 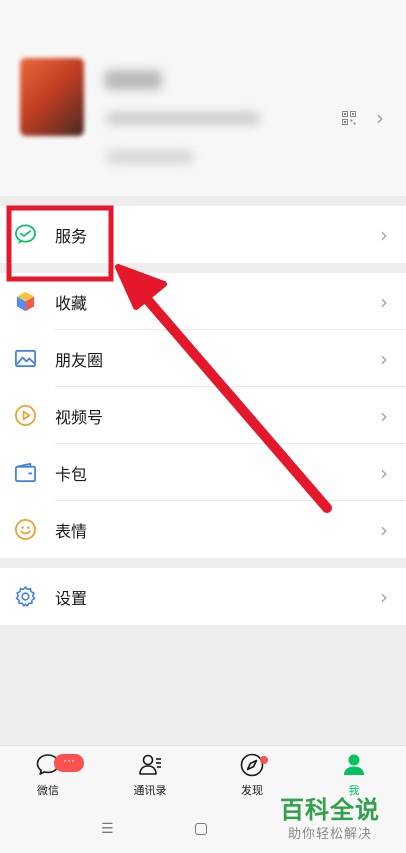 What do you see at coordinates (107, 829) in the screenshot?
I see `menu-icon: ☰` at bounding box center [107, 829].